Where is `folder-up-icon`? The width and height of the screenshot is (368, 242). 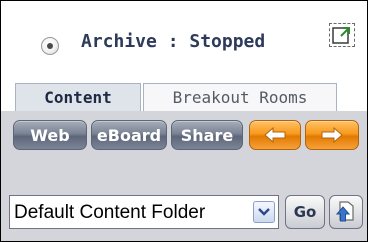 folder-up-icon is located at coordinates (344, 211).